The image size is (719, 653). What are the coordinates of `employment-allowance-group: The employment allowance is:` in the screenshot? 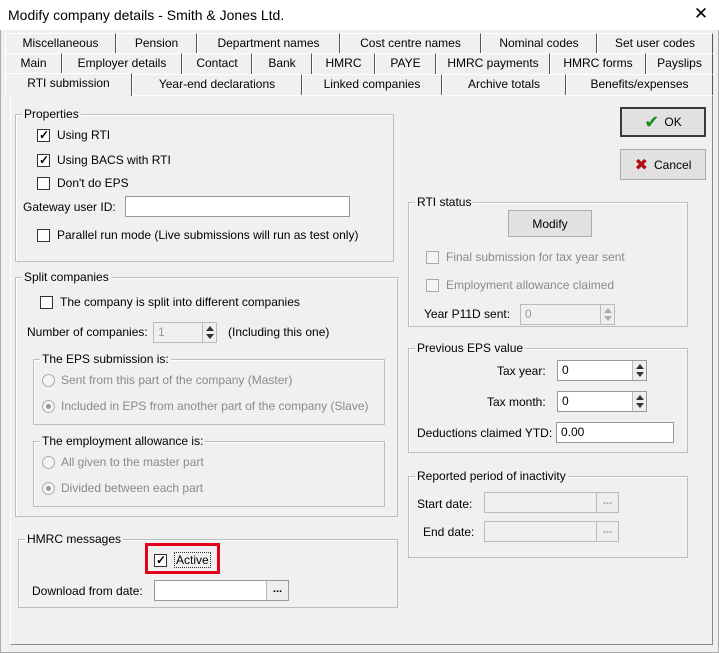 It's located at (209, 470).